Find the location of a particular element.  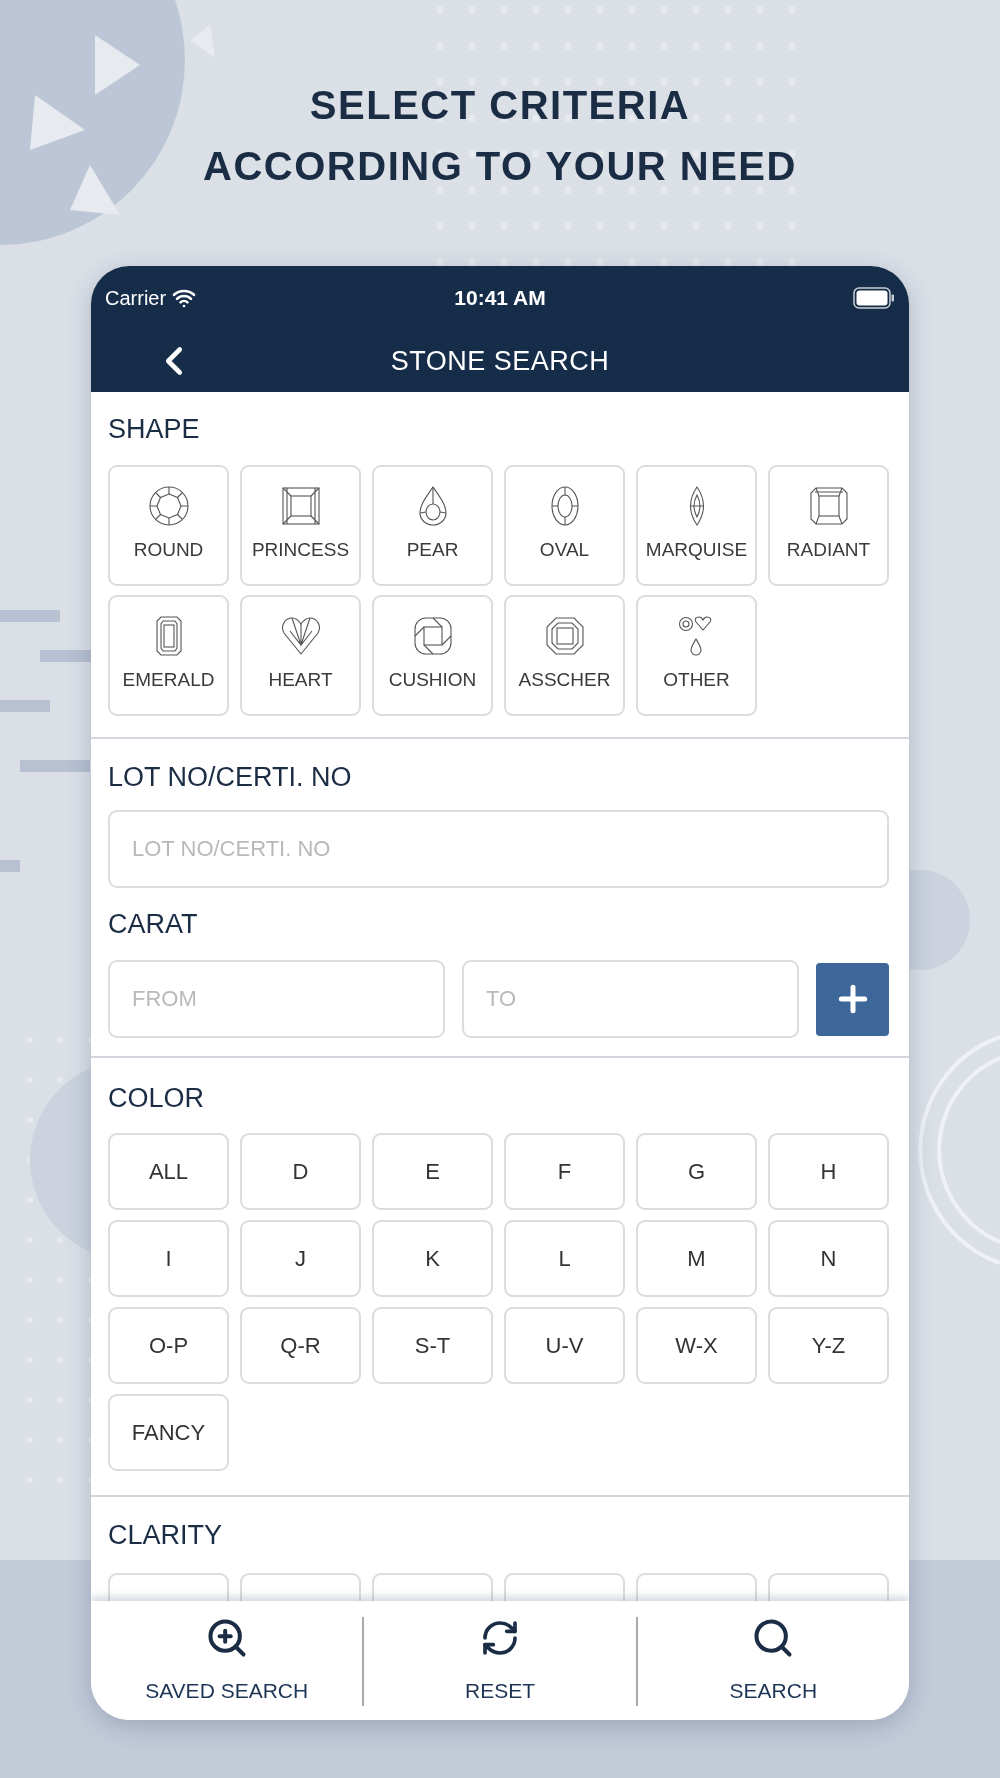

shape-option: MARQUISE is located at coordinates (696, 525).